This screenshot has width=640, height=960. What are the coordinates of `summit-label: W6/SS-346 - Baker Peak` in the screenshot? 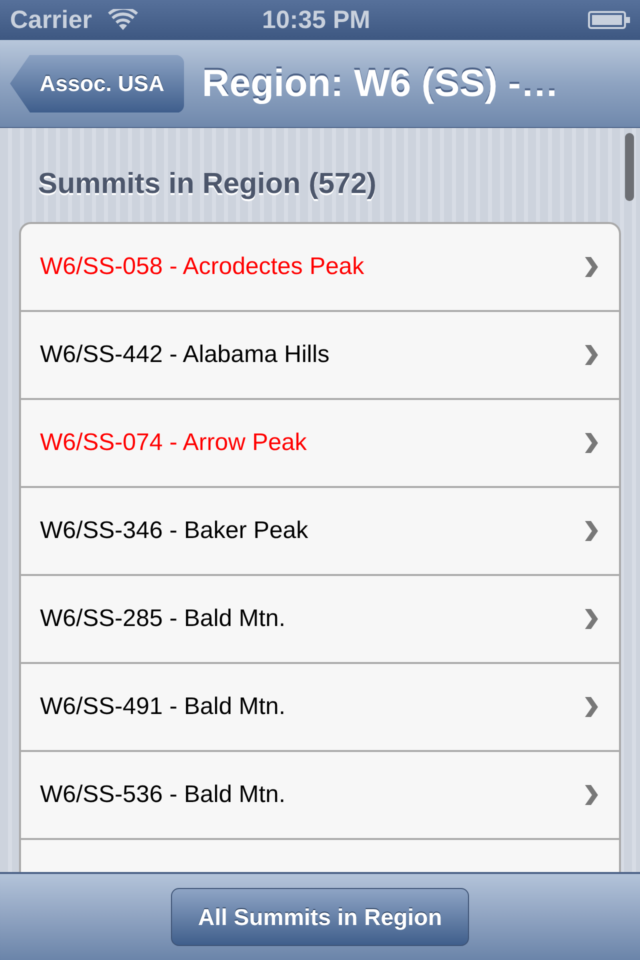 It's located at (174, 531).